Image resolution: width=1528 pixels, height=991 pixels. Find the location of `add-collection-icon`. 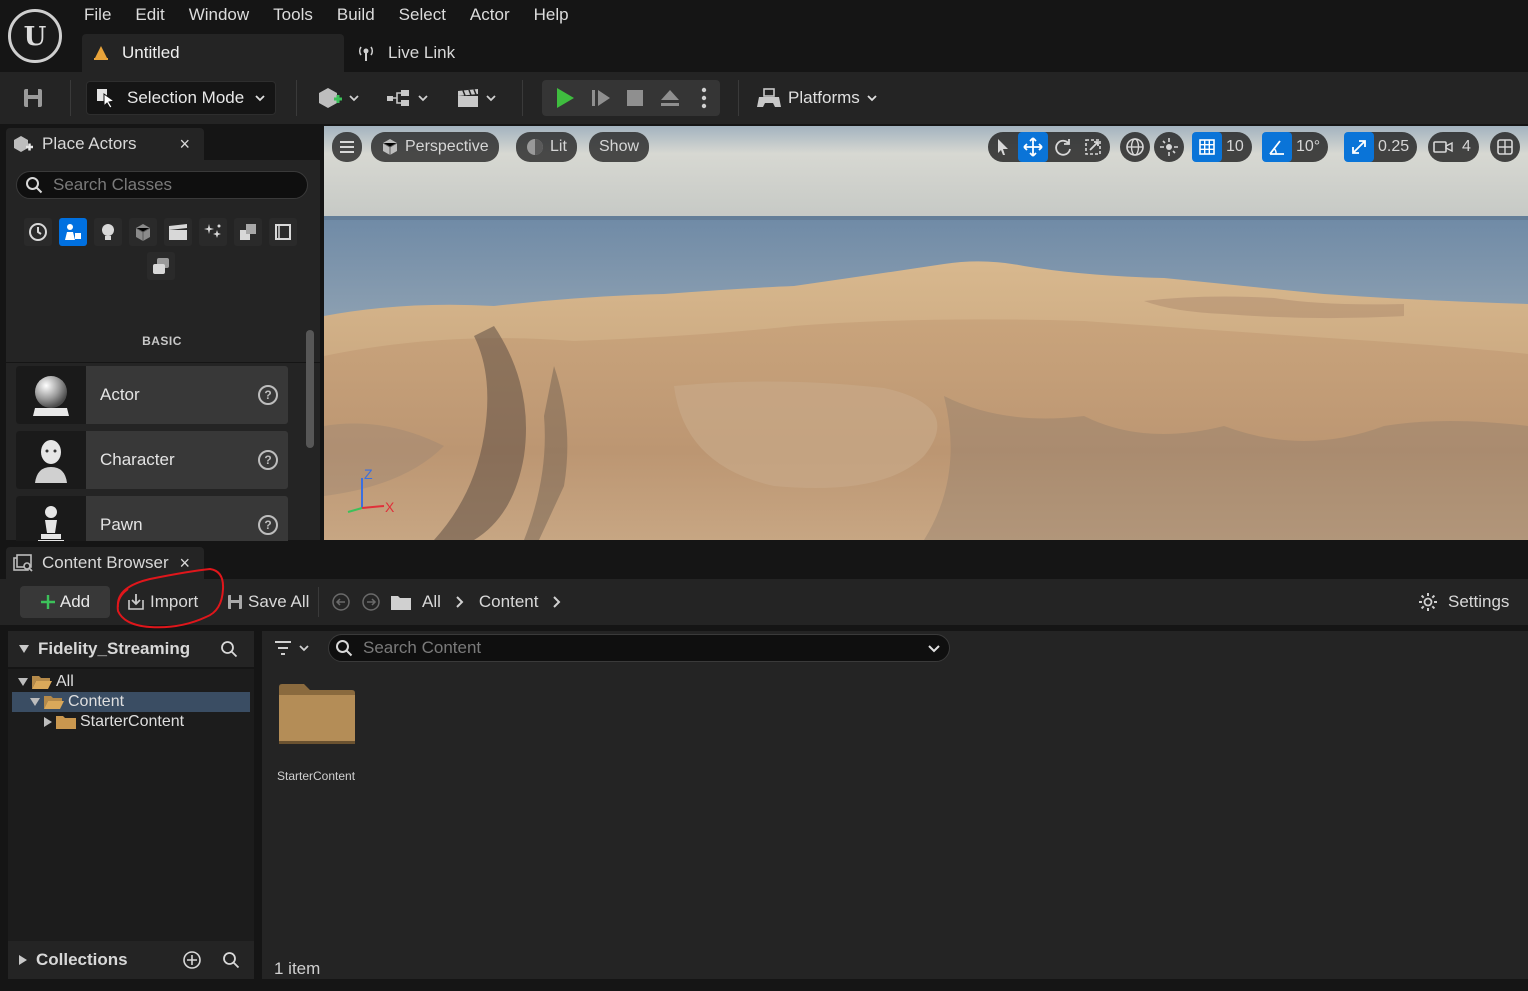

add-collection-icon is located at coordinates (192, 960).